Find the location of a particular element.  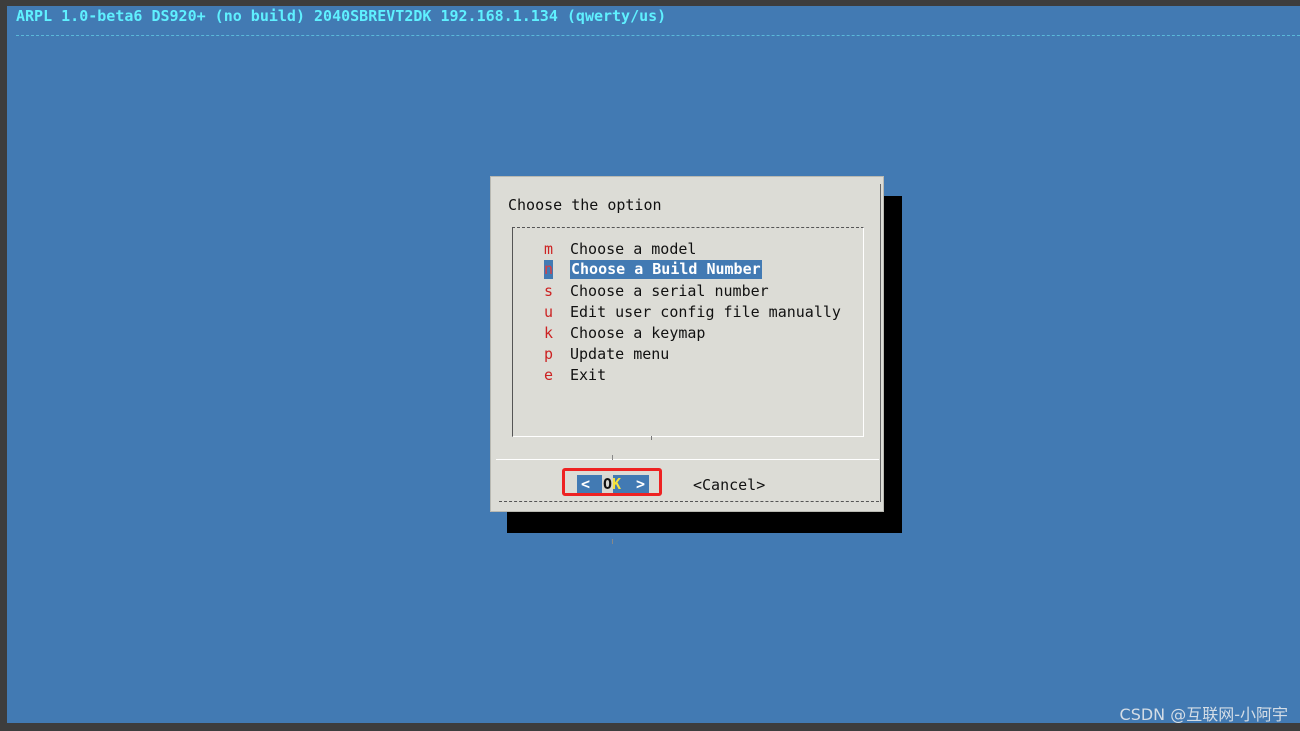

menu-item-label: Choose a keymap is located at coordinates (638, 333).